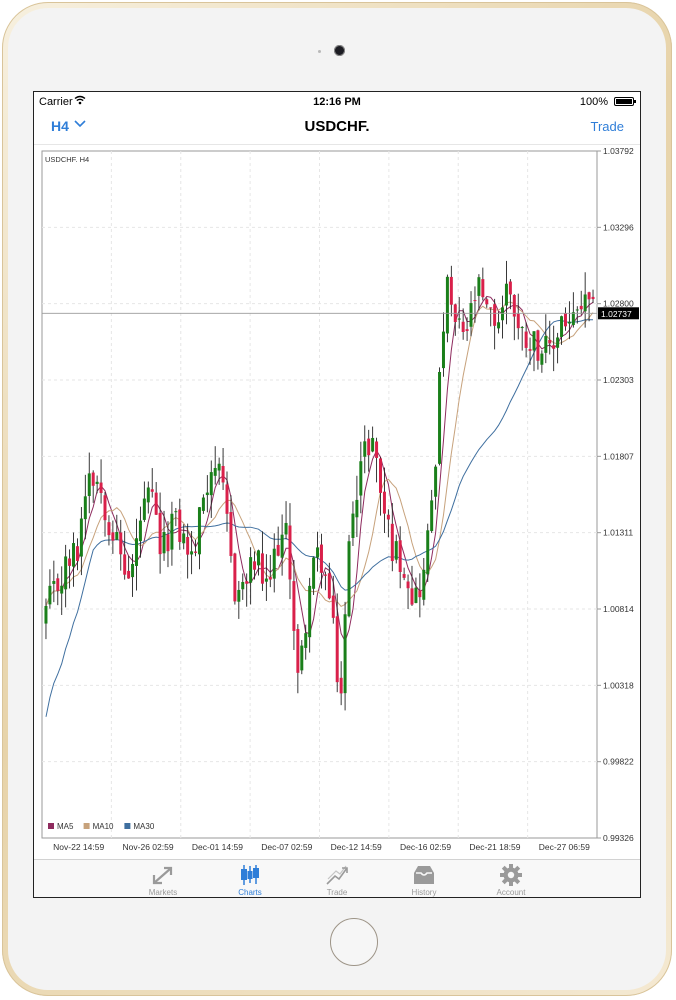 Image resolution: width=676 pixels, height=1000 pixels. Describe the element at coordinates (337, 892) in the screenshot. I see `tab-label-trade: Trade` at that location.